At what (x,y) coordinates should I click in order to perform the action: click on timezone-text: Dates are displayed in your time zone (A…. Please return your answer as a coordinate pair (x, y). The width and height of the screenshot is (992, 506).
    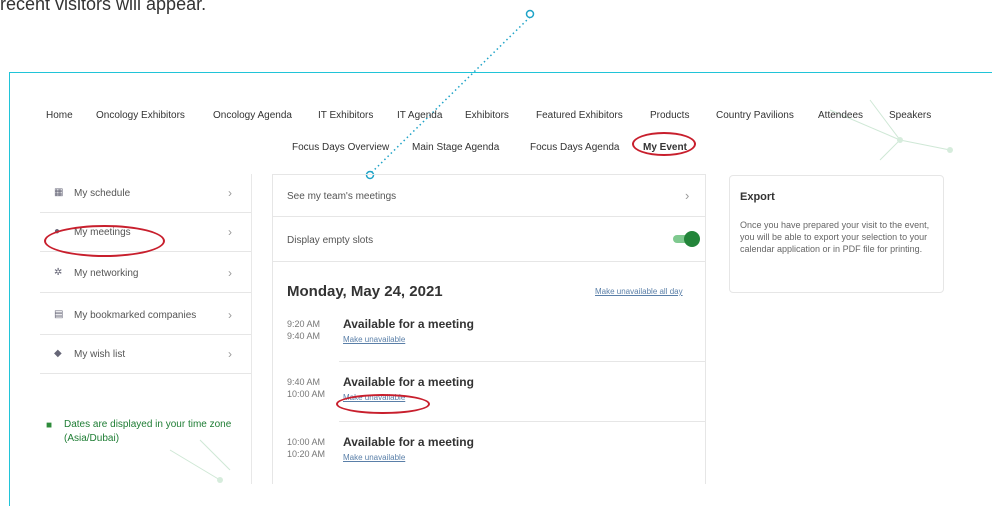
    Looking at the image, I should click on (148, 431).